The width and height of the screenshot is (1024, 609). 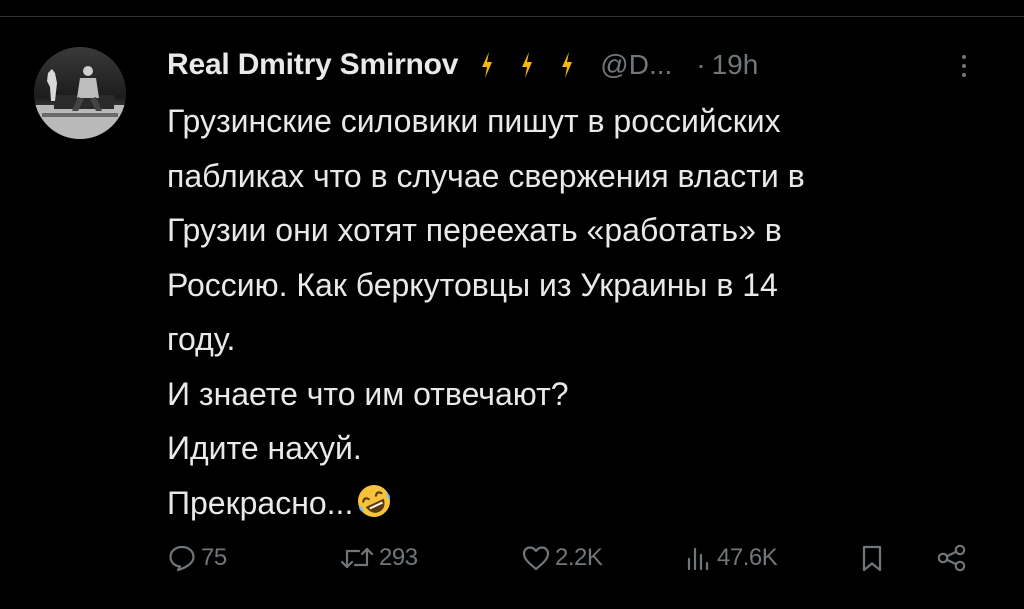 I want to click on views-button: 47.6K, so click(x=731, y=558).